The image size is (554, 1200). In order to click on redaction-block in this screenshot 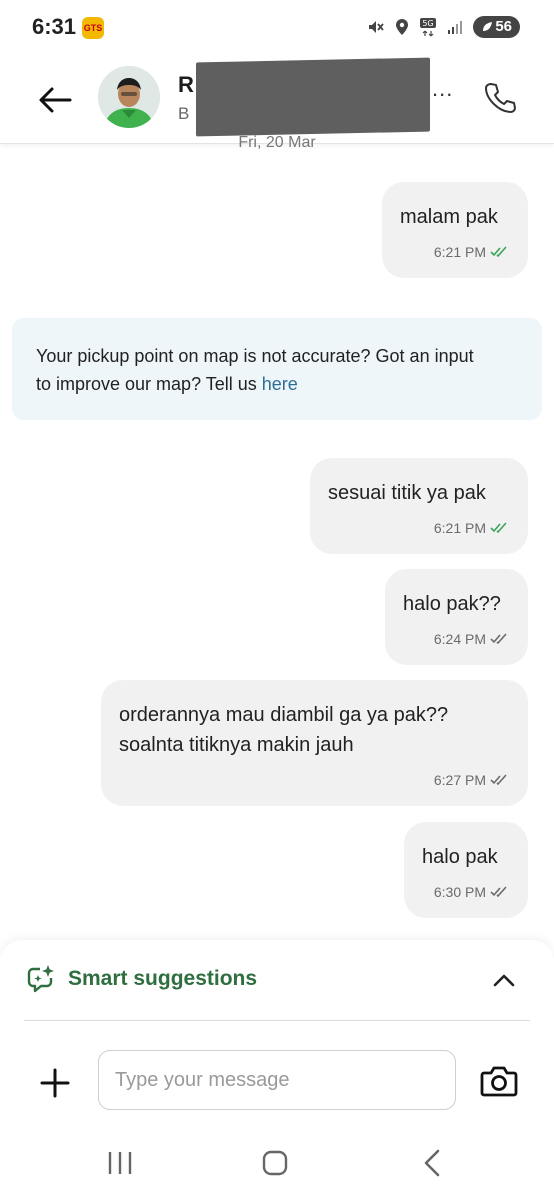, I will do `click(313, 97)`.